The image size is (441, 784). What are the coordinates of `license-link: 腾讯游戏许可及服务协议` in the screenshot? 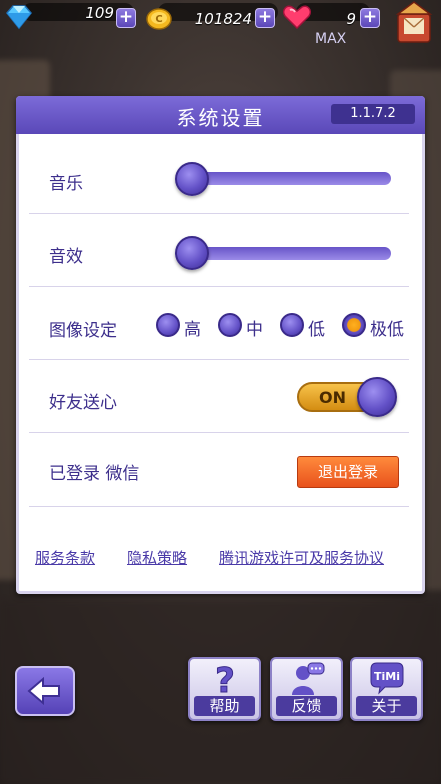 It's located at (301, 557).